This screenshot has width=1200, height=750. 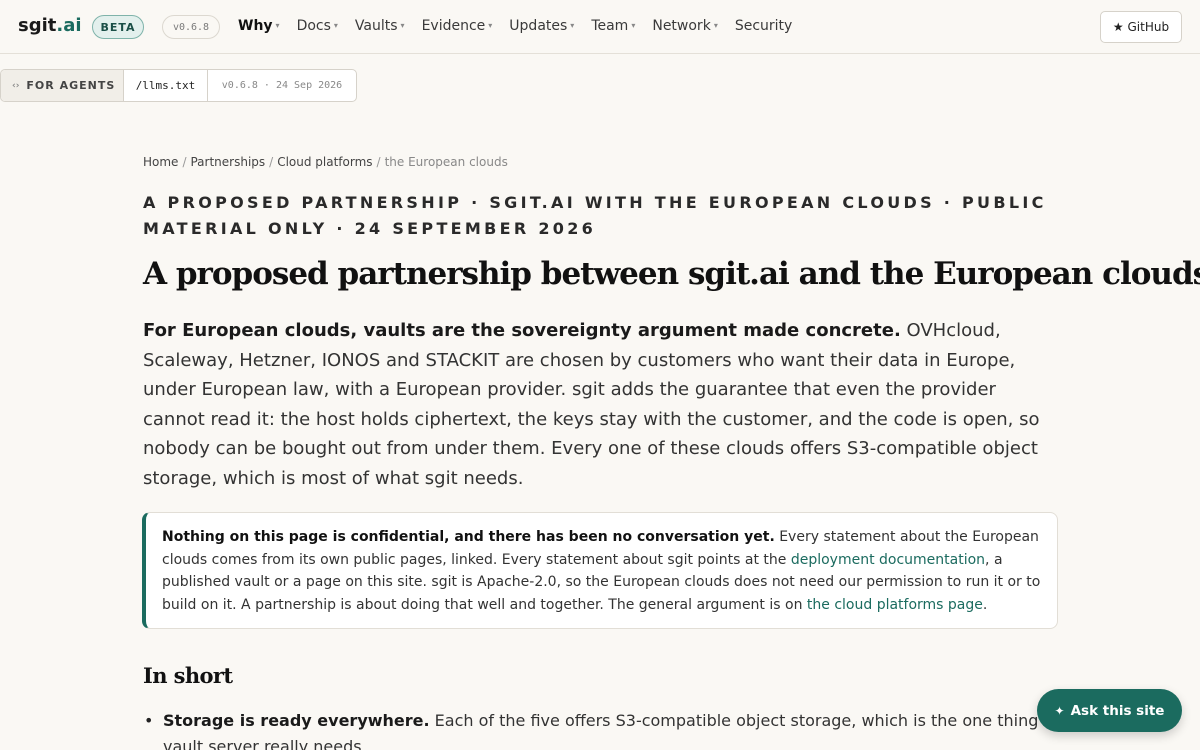 What do you see at coordinates (118, 27) in the screenshot?
I see `beta-badge: BETA` at bounding box center [118, 27].